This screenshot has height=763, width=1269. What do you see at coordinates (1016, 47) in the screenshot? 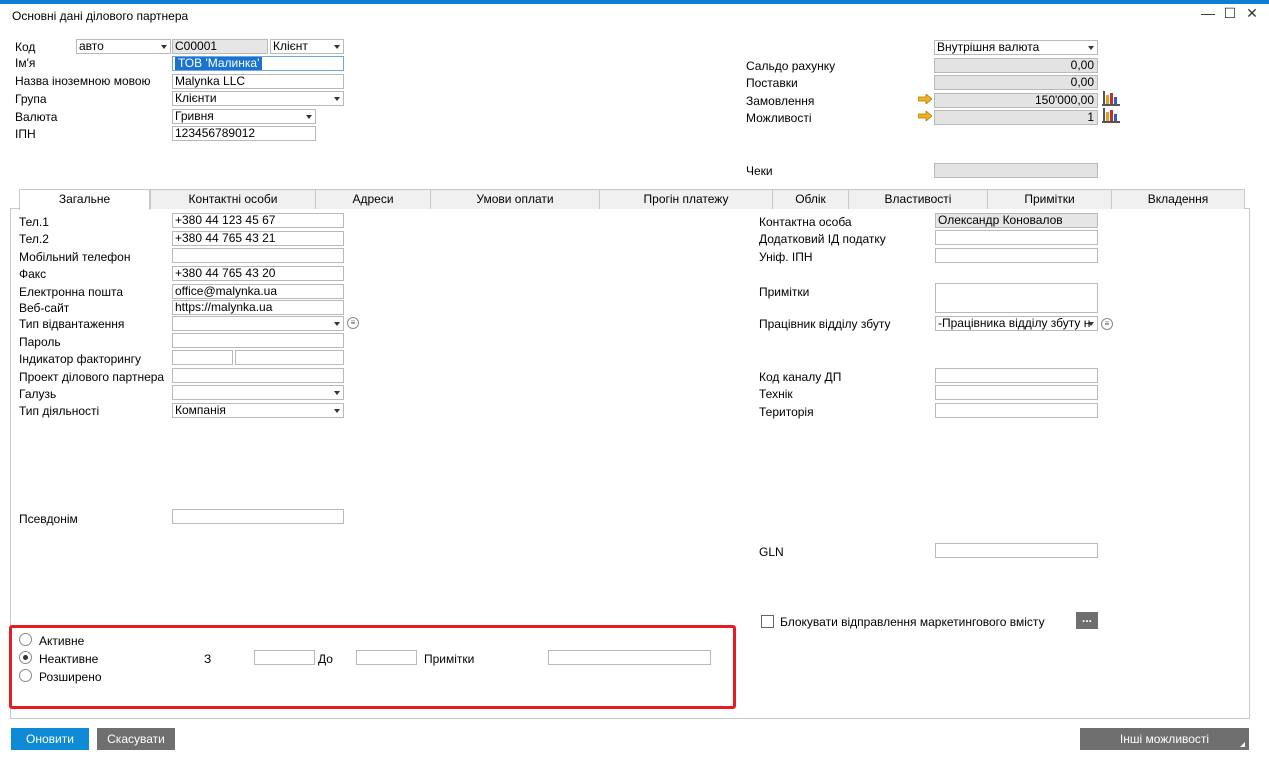
I see `currency-type-select: Внутрішня валюта` at bounding box center [1016, 47].